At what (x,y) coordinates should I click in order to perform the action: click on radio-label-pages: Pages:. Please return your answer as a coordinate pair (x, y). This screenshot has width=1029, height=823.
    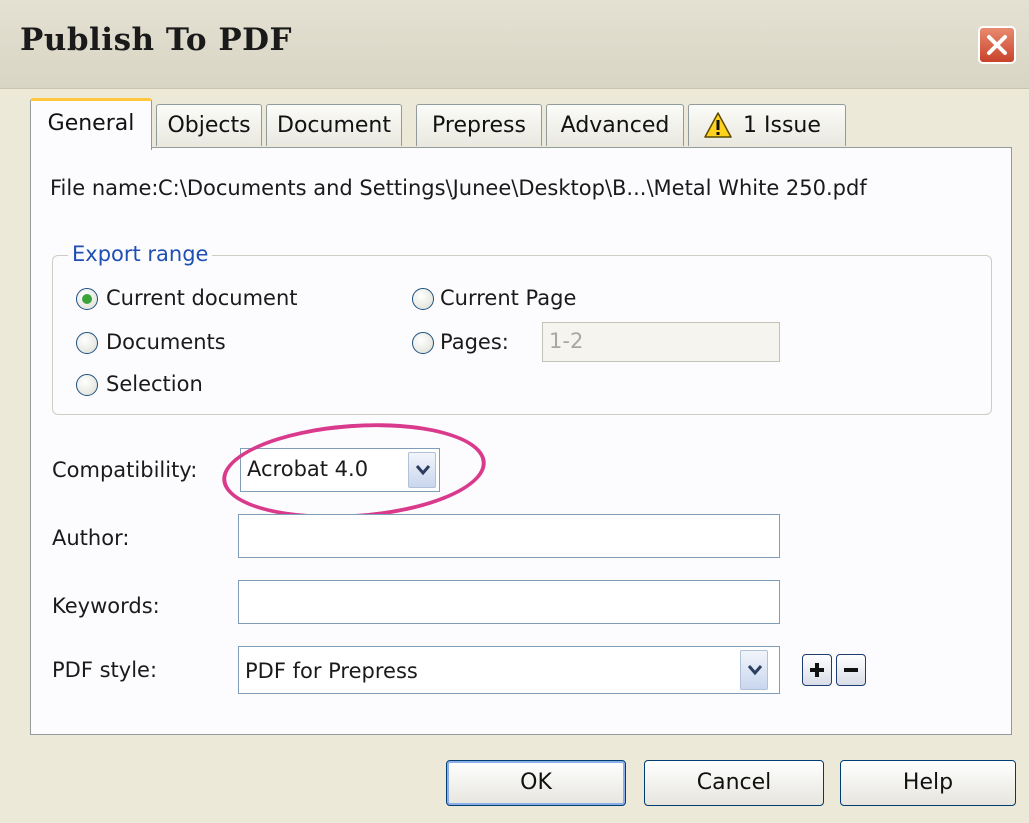
    Looking at the image, I should click on (474, 342).